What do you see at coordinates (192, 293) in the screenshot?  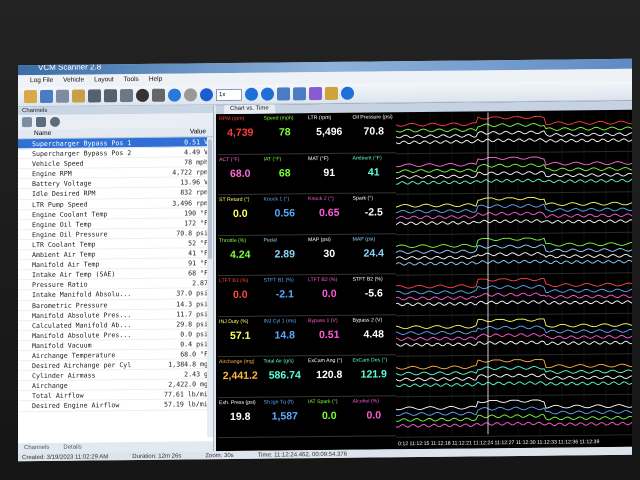 I see `channel-value: 37.0 psi` at bounding box center [192, 293].